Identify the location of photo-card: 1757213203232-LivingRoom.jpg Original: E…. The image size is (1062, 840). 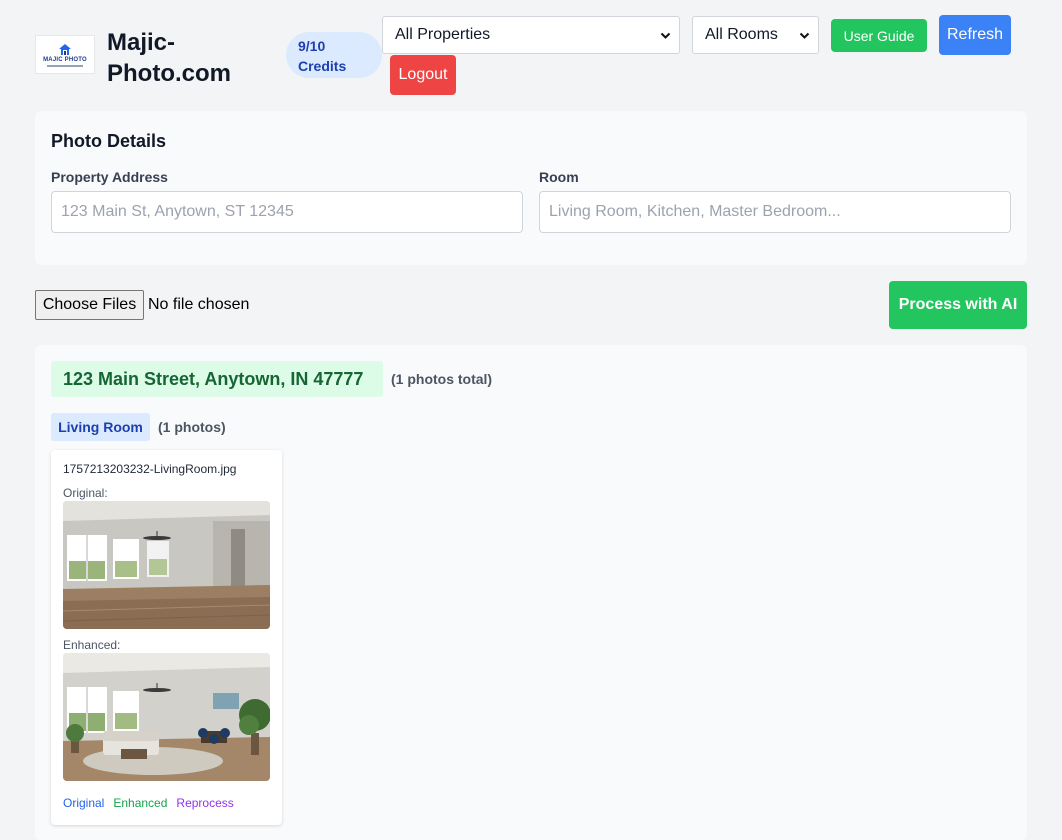
(166, 637).